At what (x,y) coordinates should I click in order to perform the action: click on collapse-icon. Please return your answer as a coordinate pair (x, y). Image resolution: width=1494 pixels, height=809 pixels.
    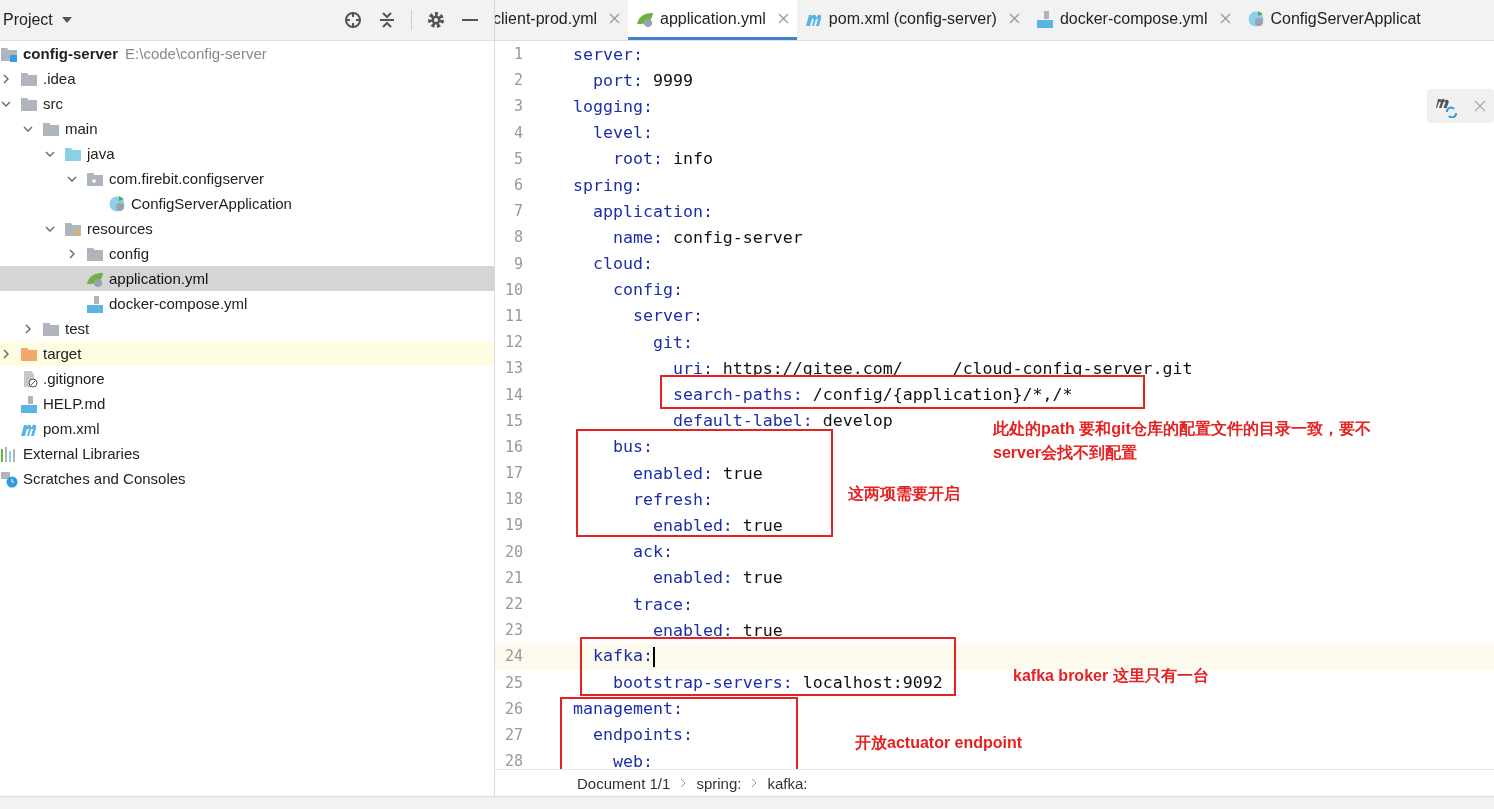
    Looking at the image, I should click on (387, 20).